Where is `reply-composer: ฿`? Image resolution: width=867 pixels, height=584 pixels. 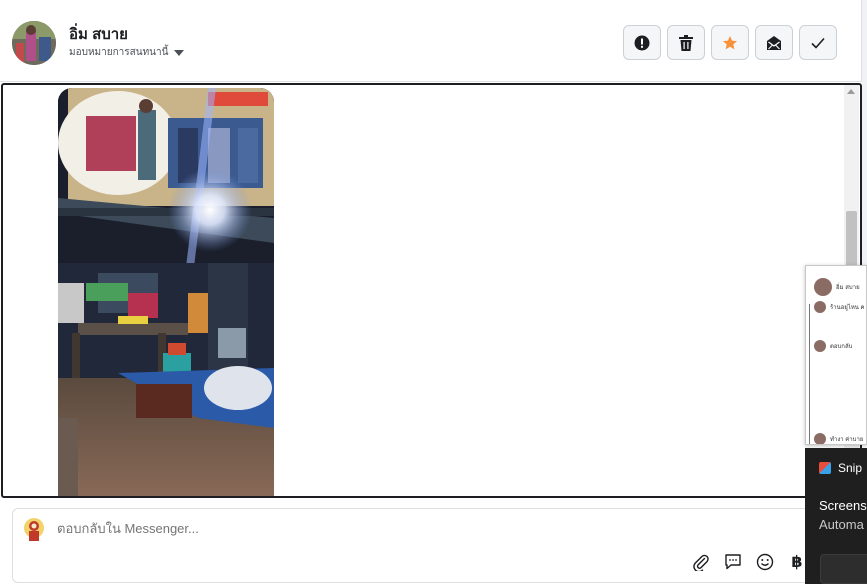
reply-composer: ฿ is located at coordinates (437, 545).